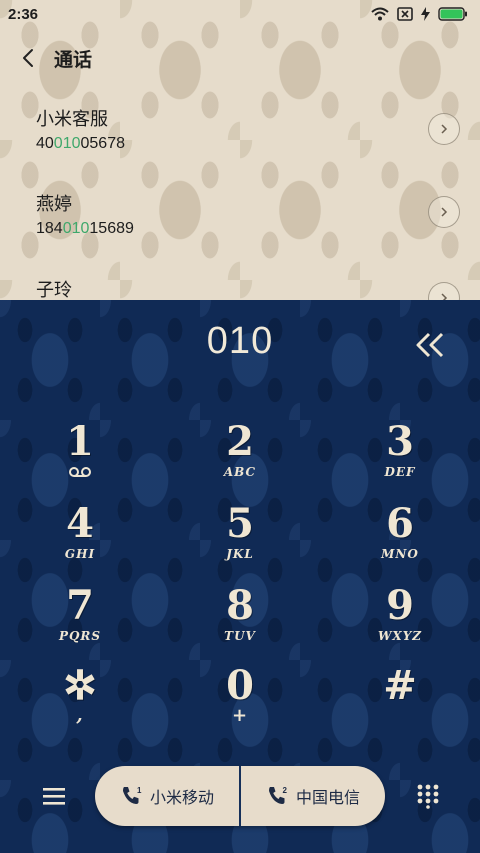 The height and width of the screenshot is (853, 480). Describe the element at coordinates (240, 14) in the screenshot. I see `status-bar: 2:36` at that location.